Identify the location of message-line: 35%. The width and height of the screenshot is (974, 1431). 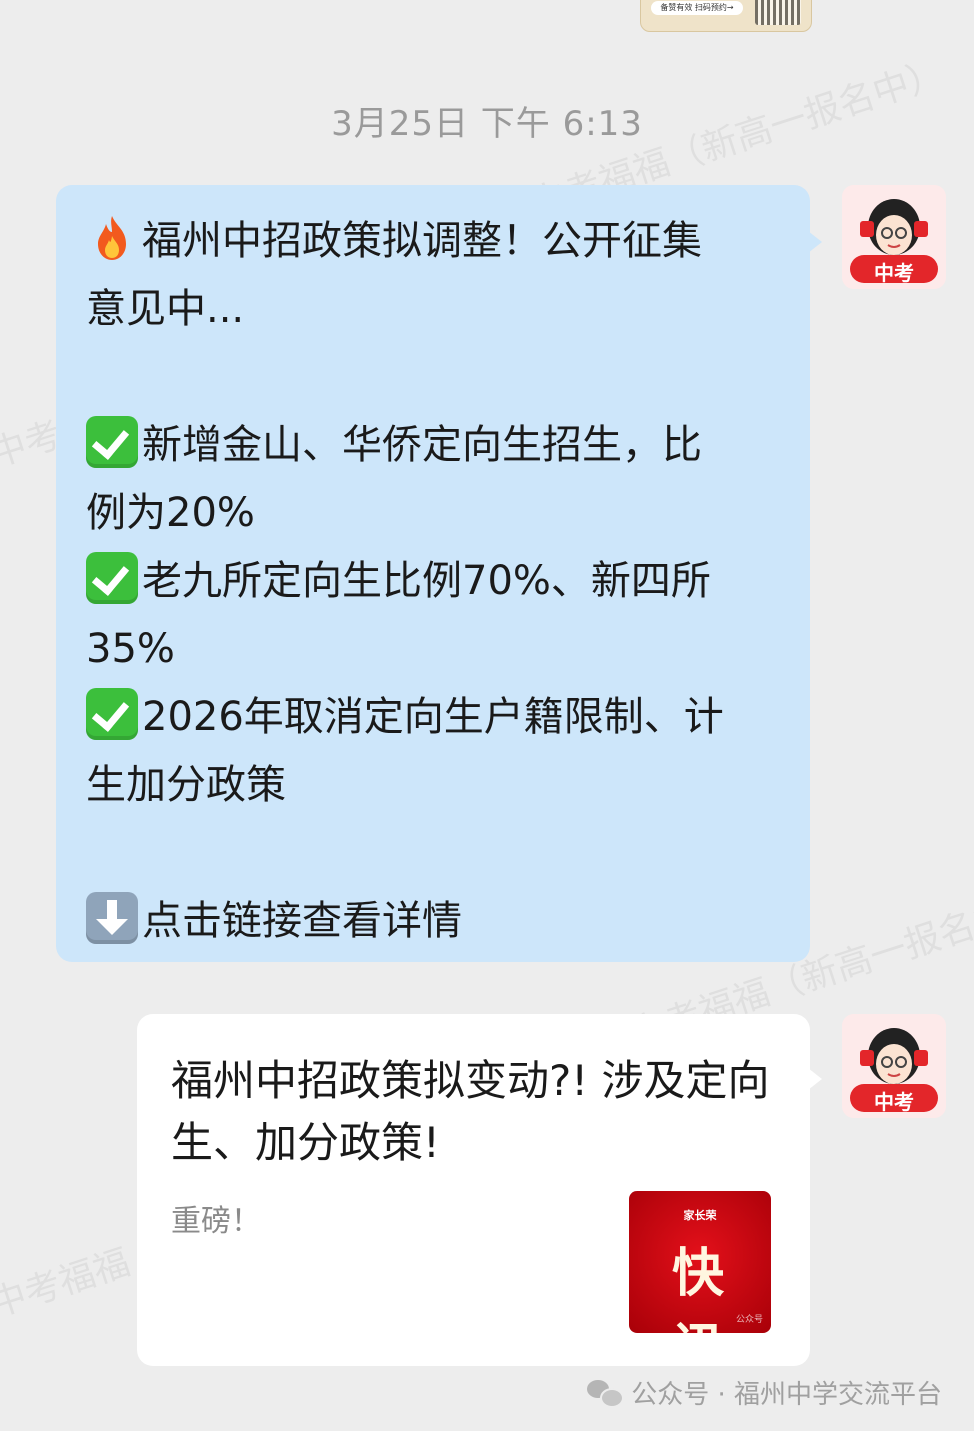
(433, 649).